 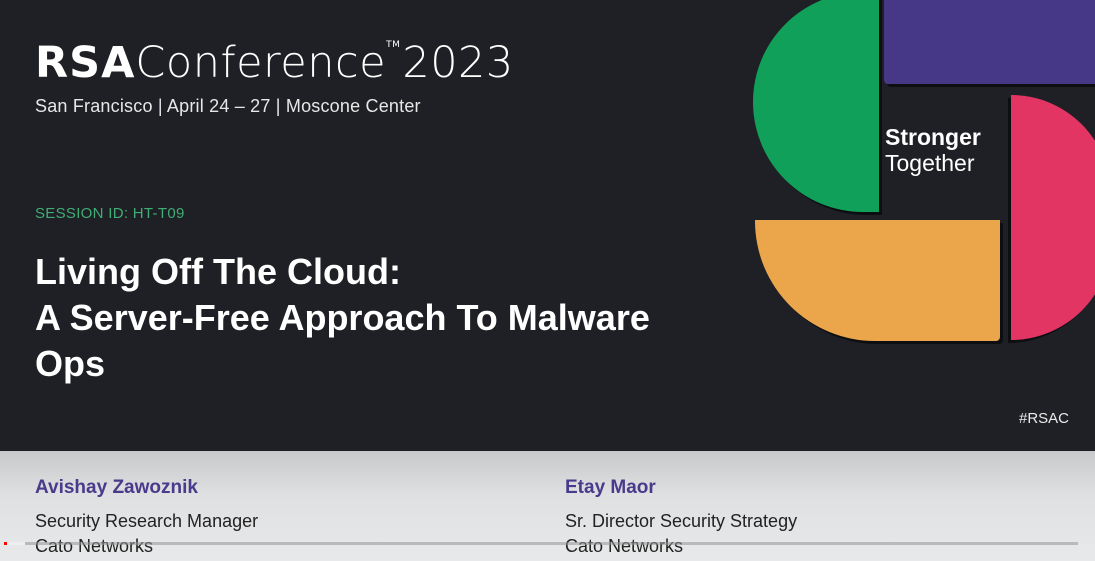 I want to click on logo-brand: RSA, so click(x=85, y=63).